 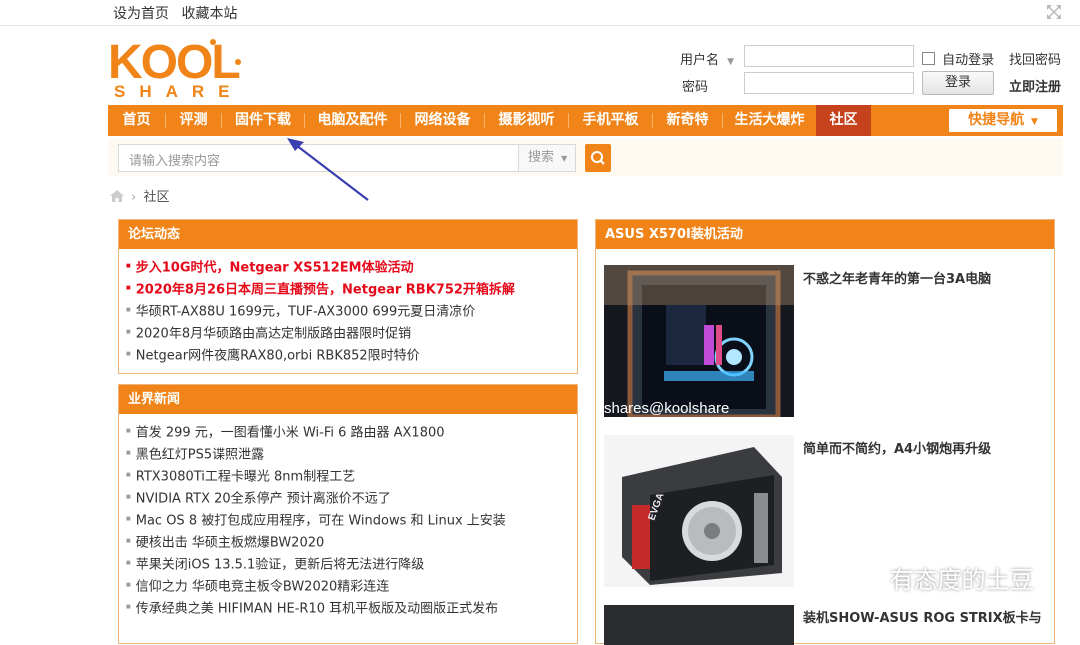 I want to click on search-type-label: 搜索, so click(x=541, y=157).